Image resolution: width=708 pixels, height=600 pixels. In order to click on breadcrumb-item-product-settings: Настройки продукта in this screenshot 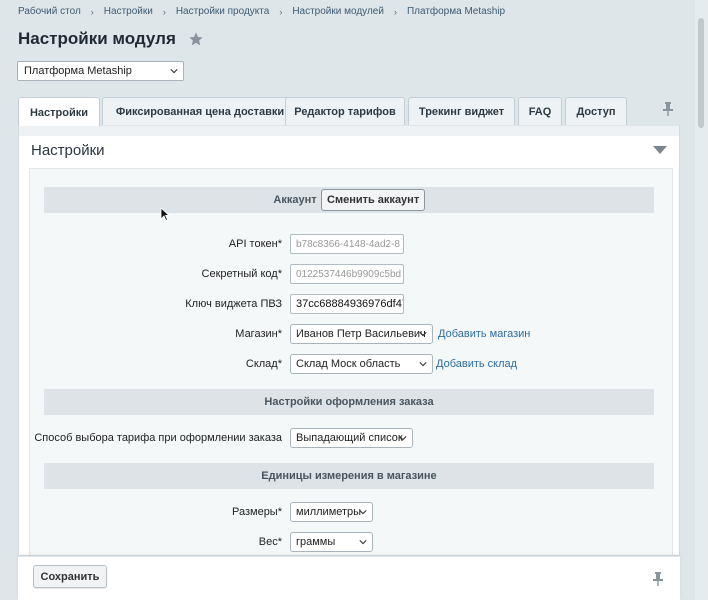, I will do `click(222, 11)`.